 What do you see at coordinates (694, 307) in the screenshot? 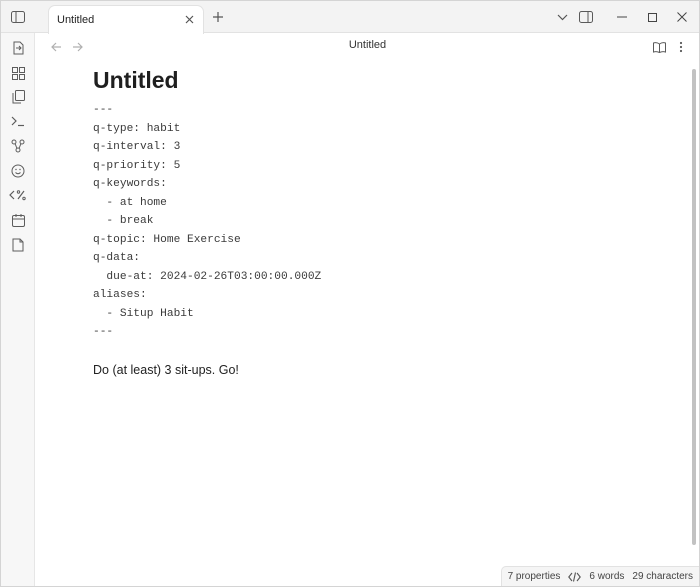
I see `scrollbar` at bounding box center [694, 307].